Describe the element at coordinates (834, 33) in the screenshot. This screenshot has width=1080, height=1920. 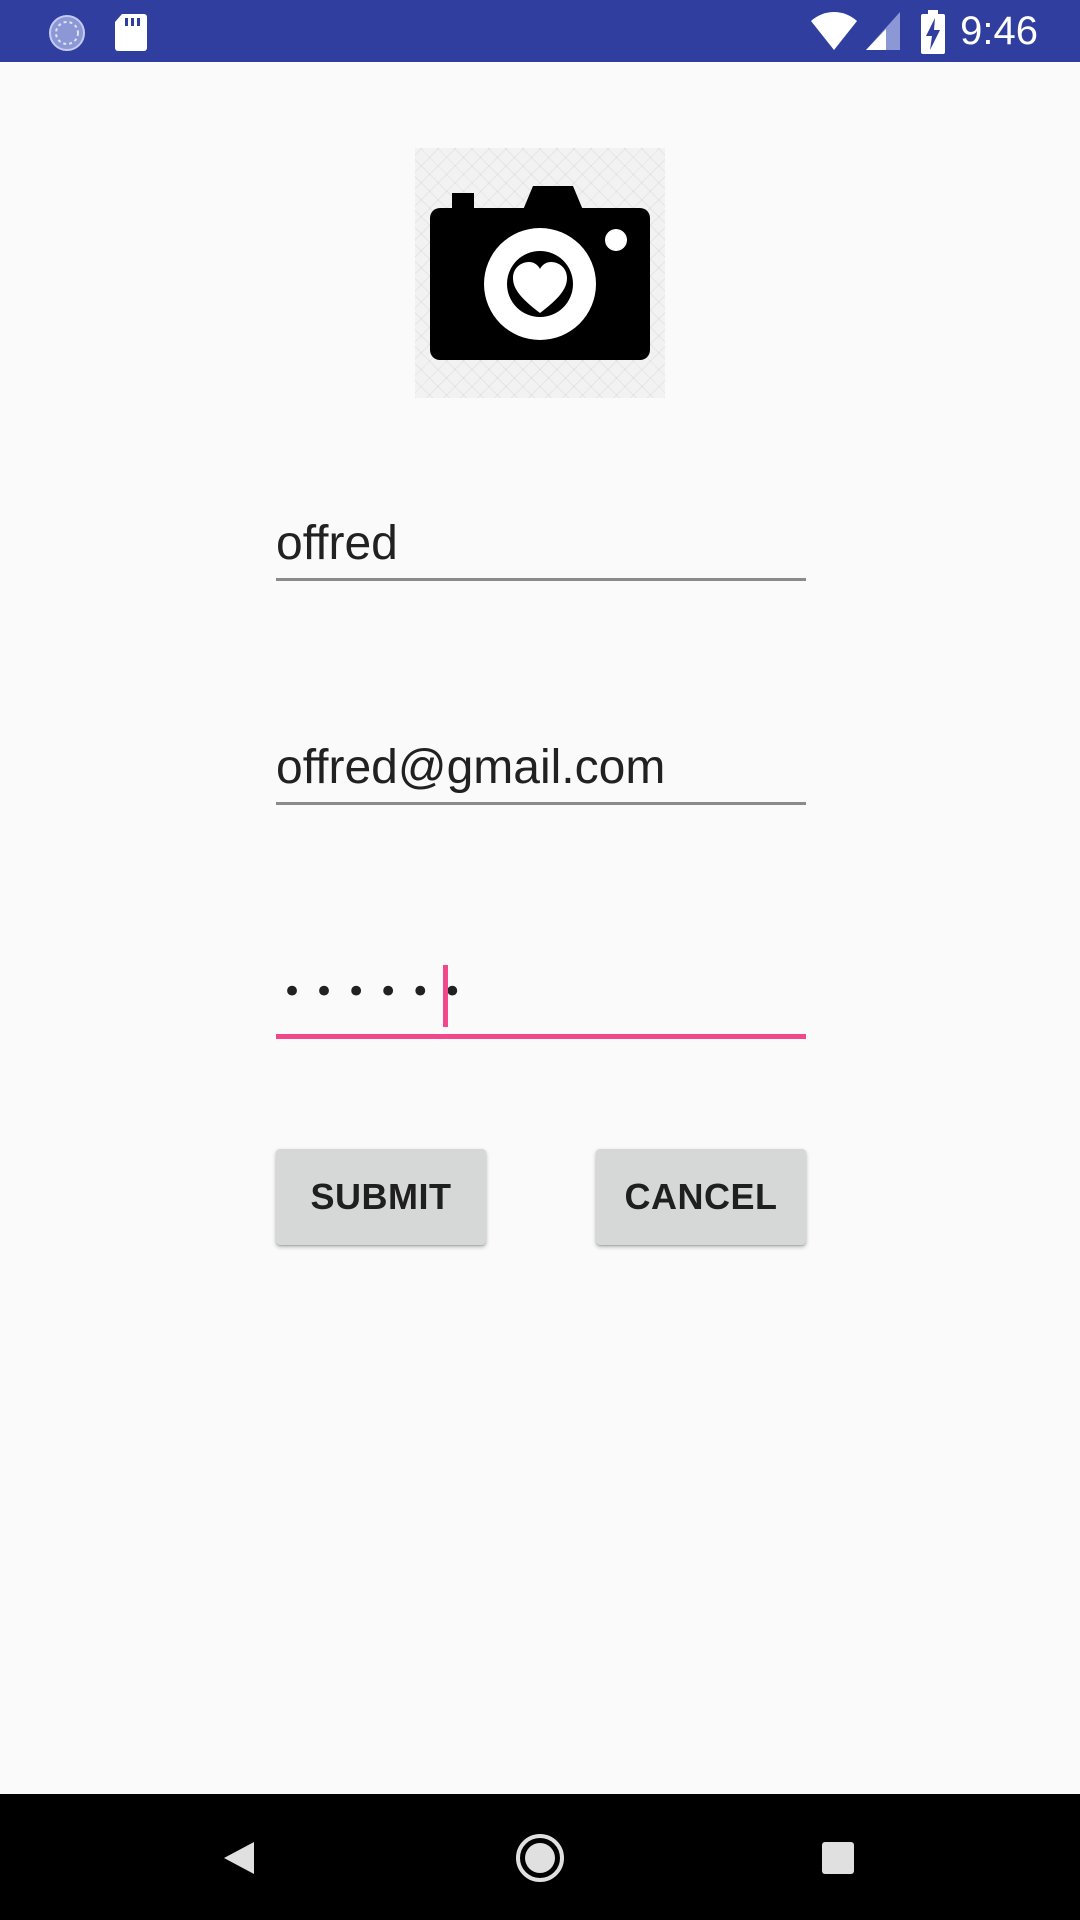
I see `wifi-icon` at that location.